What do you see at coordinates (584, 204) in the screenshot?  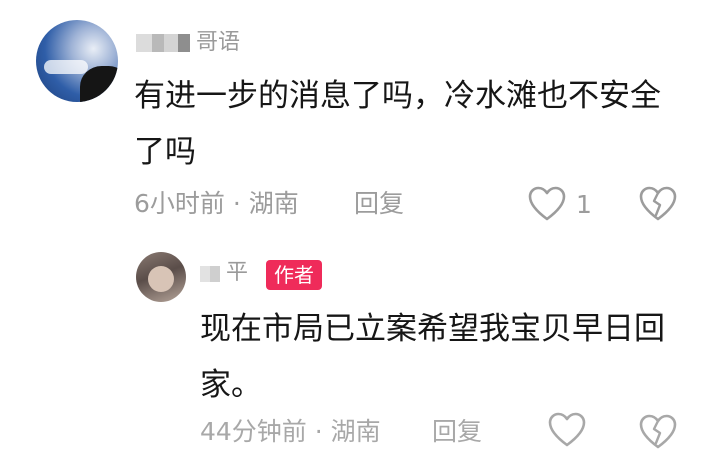 I see `like-count: 1` at bounding box center [584, 204].